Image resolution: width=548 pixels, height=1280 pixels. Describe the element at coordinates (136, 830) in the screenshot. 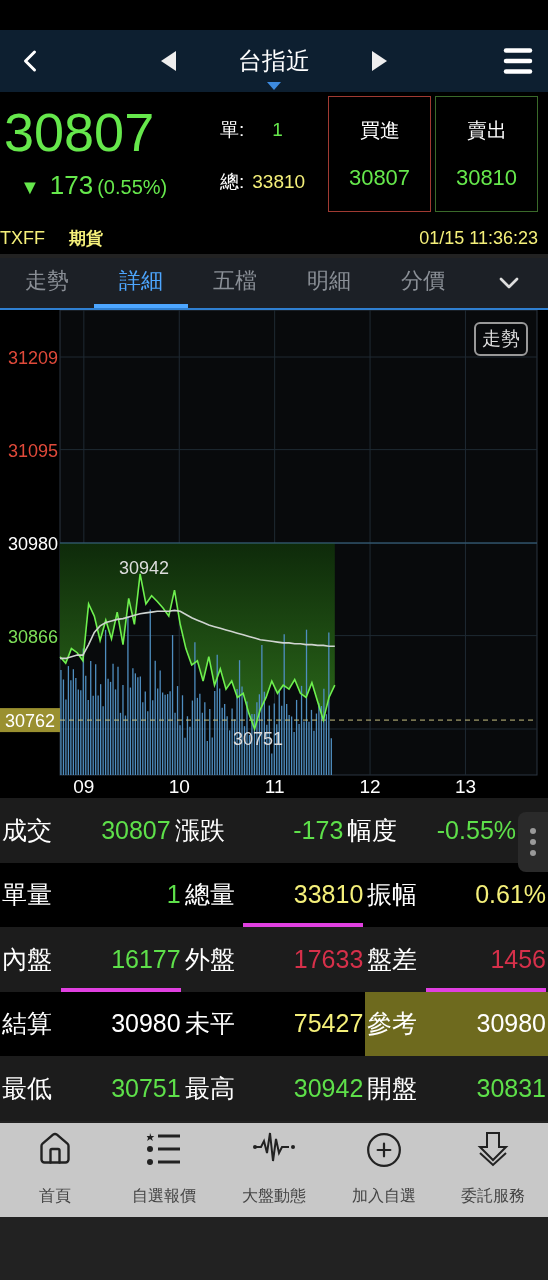

I see `field-value: 30807` at that location.